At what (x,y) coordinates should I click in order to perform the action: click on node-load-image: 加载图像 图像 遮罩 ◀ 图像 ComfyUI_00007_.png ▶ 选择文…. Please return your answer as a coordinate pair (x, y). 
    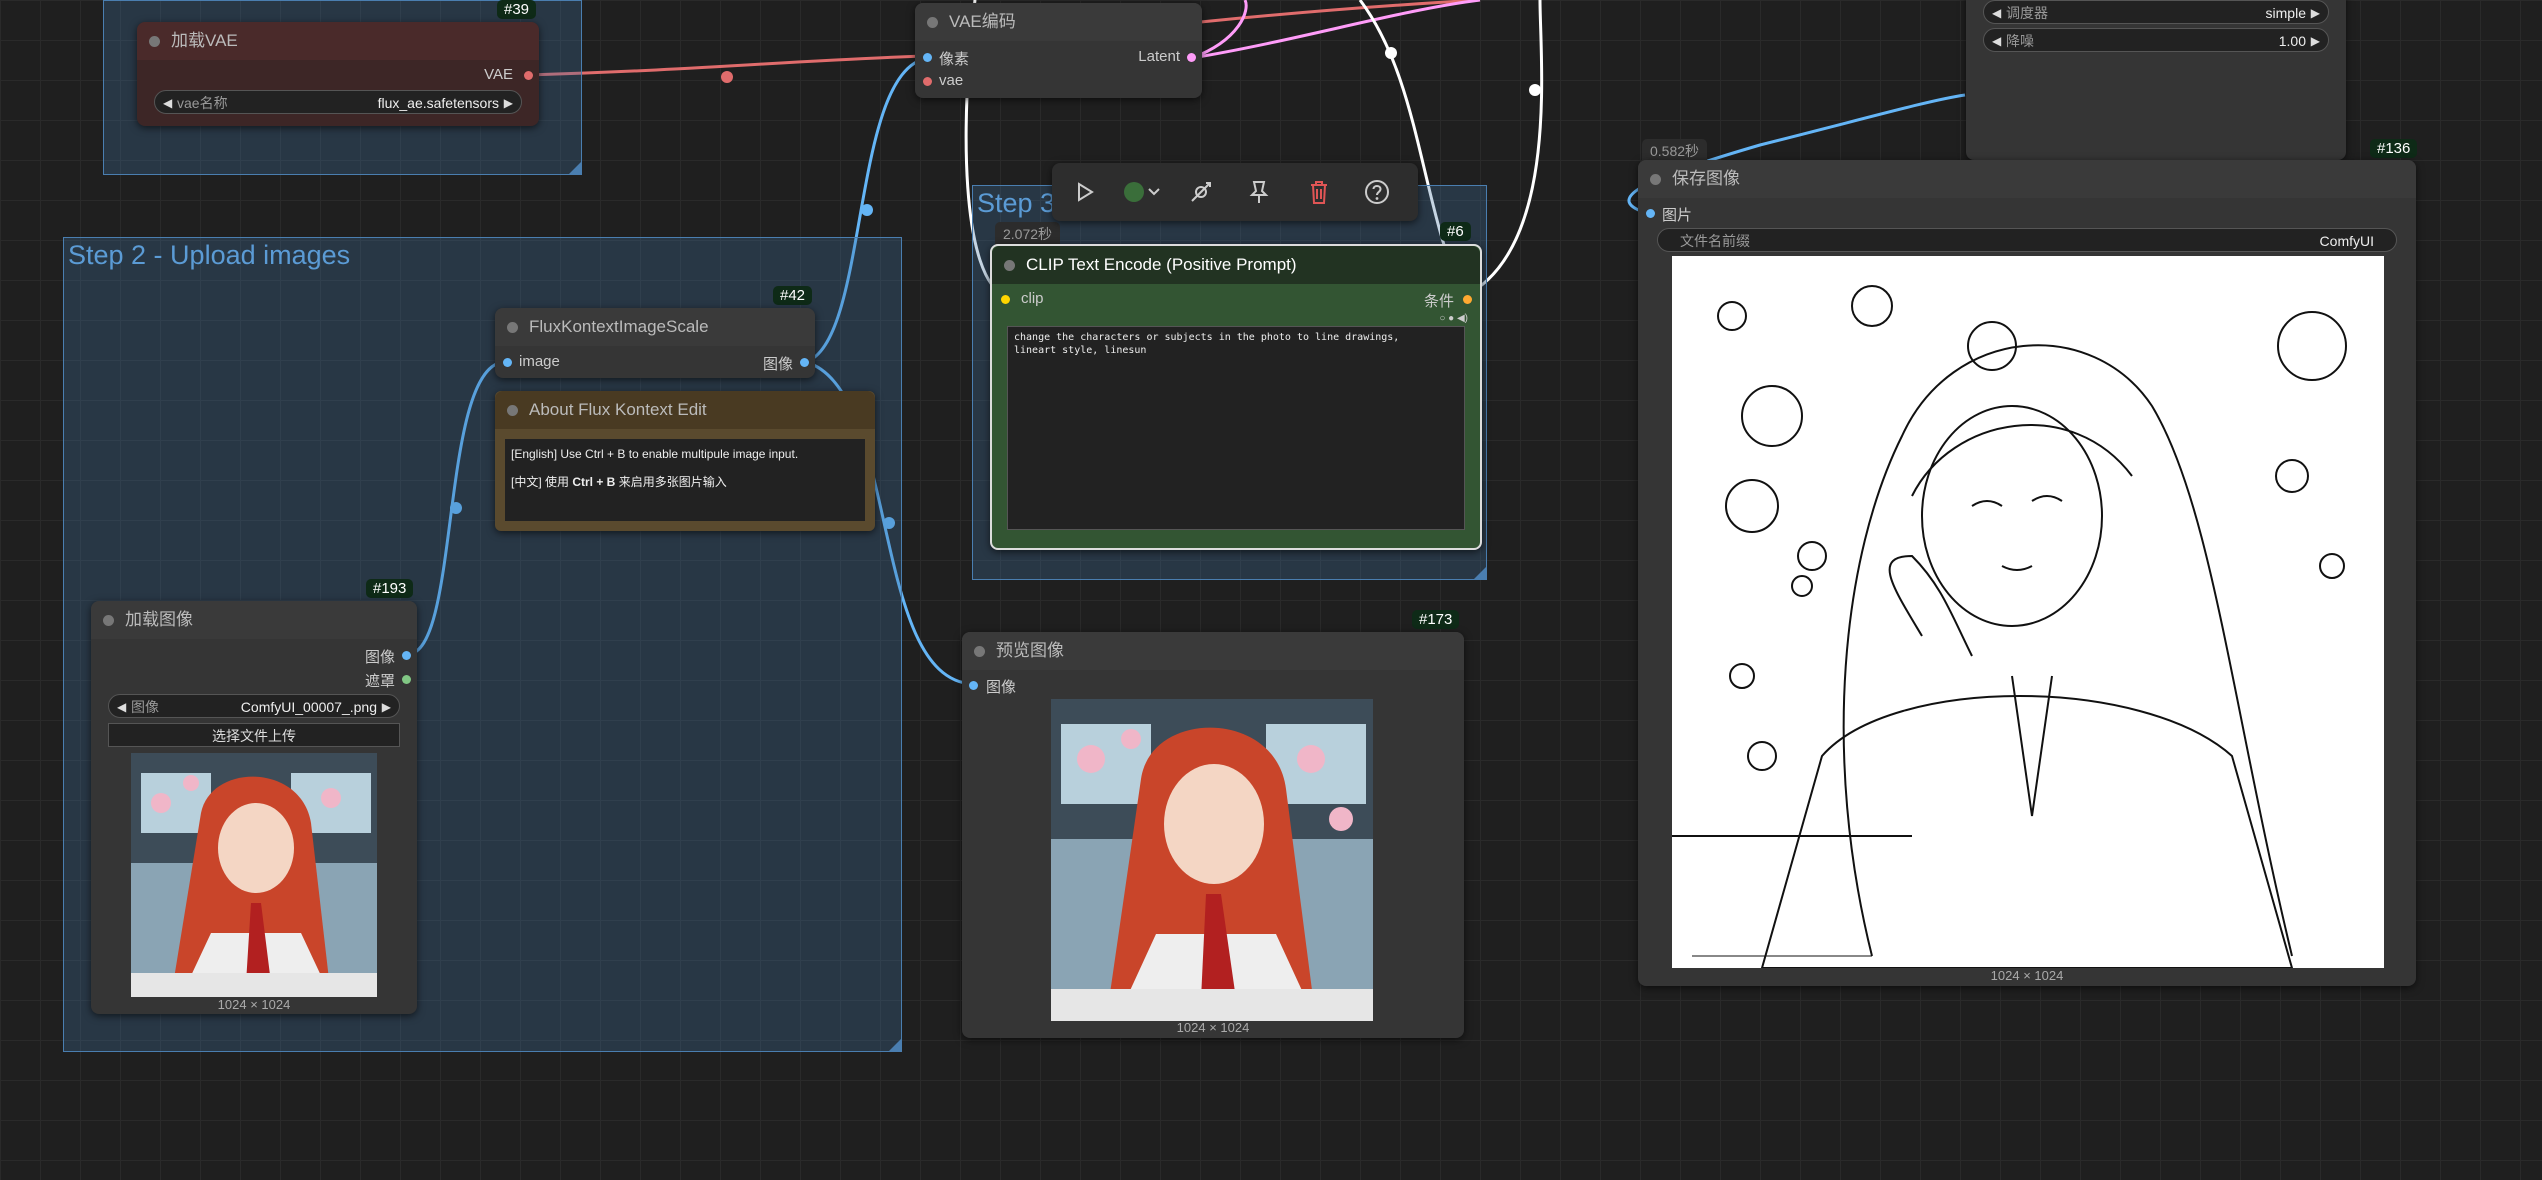
    Looking at the image, I should click on (254, 807).